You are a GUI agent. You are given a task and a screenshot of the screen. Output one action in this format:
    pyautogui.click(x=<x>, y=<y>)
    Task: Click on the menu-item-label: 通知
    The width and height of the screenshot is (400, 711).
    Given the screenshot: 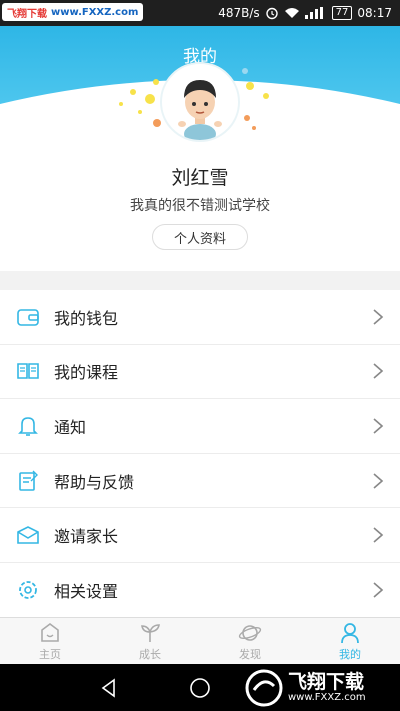 What is the action you would take?
    pyautogui.click(x=70, y=427)
    